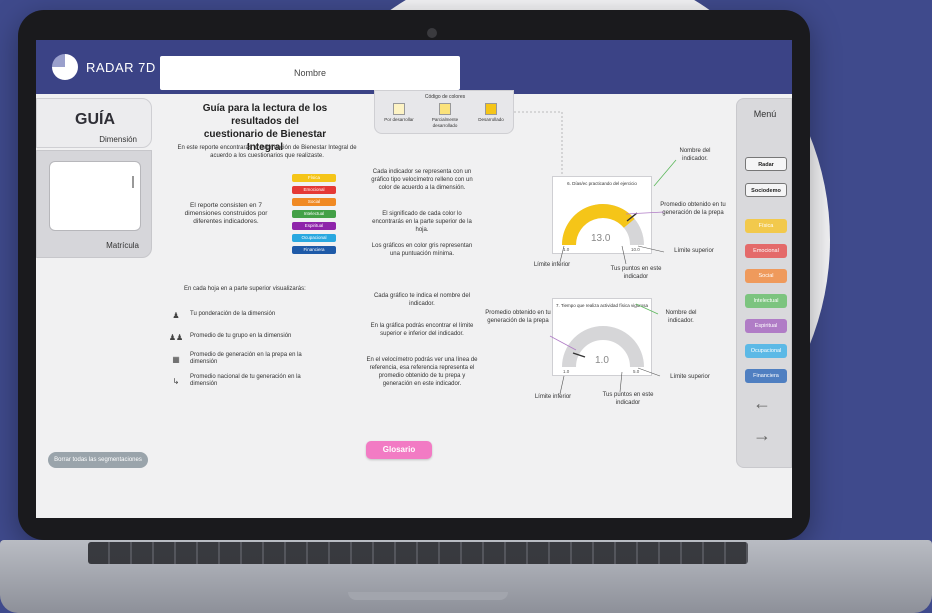  I want to click on menu-financiera-button: Financiera, so click(766, 376).